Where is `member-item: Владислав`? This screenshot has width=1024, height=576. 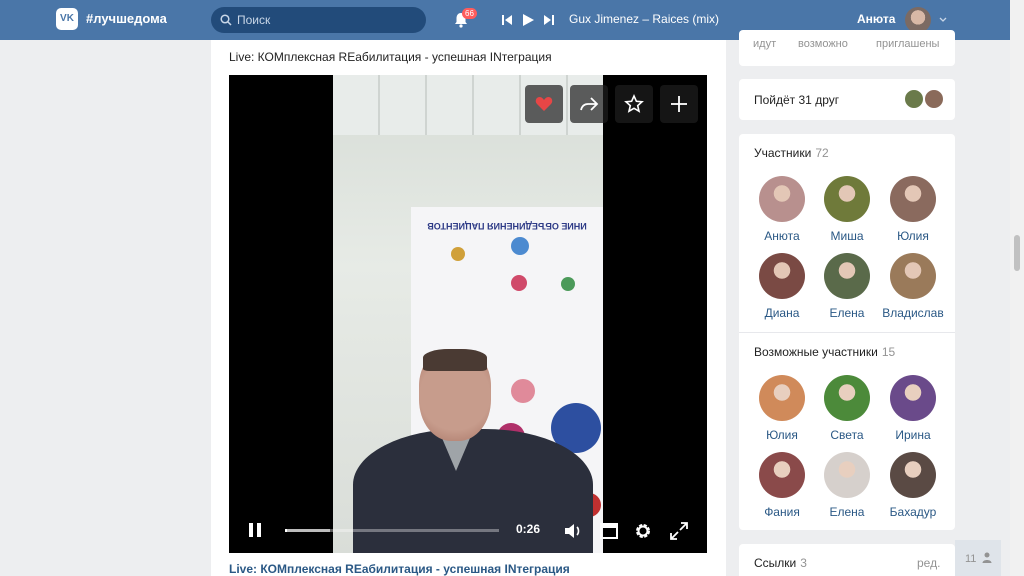 member-item: Владислав is located at coordinates (913, 286).